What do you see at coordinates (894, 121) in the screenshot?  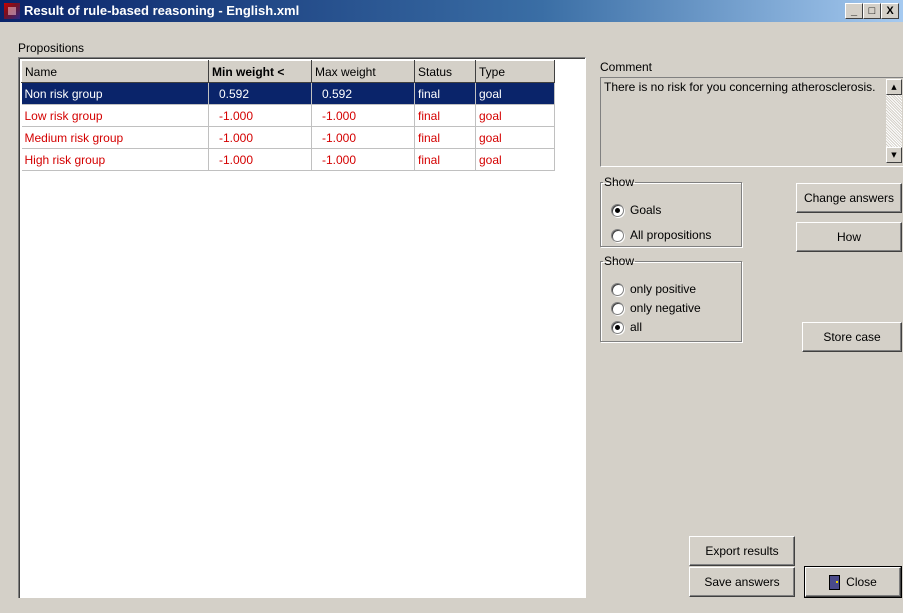 I see `comment-scrollbar: ▲ ▼` at bounding box center [894, 121].